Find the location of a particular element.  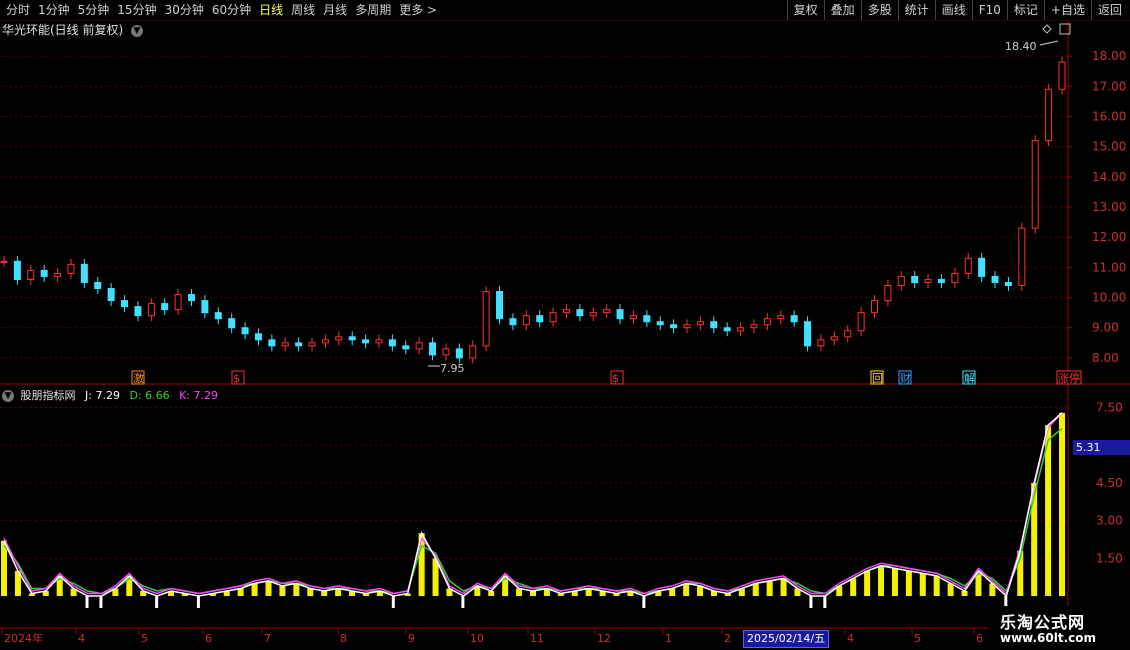

price-tick-label: 11.00 is located at coordinates (1109, 267).